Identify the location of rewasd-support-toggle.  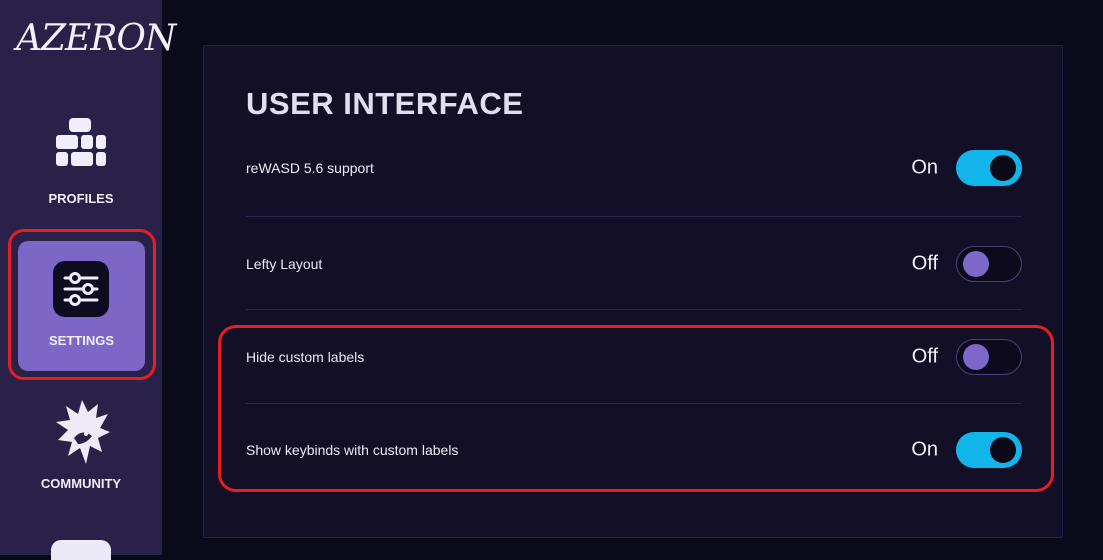
(989, 168).